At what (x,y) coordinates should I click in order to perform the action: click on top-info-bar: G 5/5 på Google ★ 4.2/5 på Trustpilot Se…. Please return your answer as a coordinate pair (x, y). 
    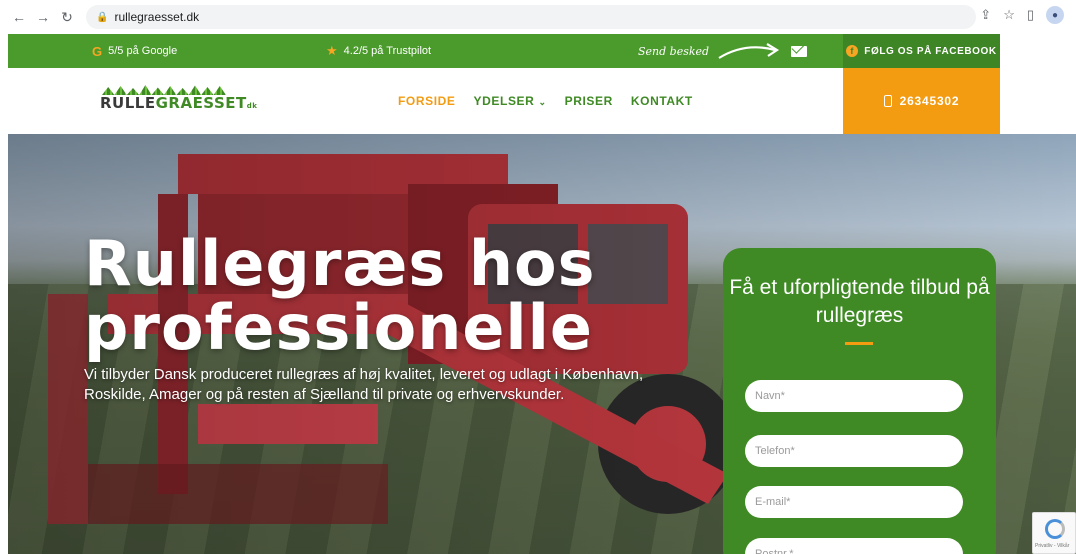
    Looking at the image, I should click on (504, 51).